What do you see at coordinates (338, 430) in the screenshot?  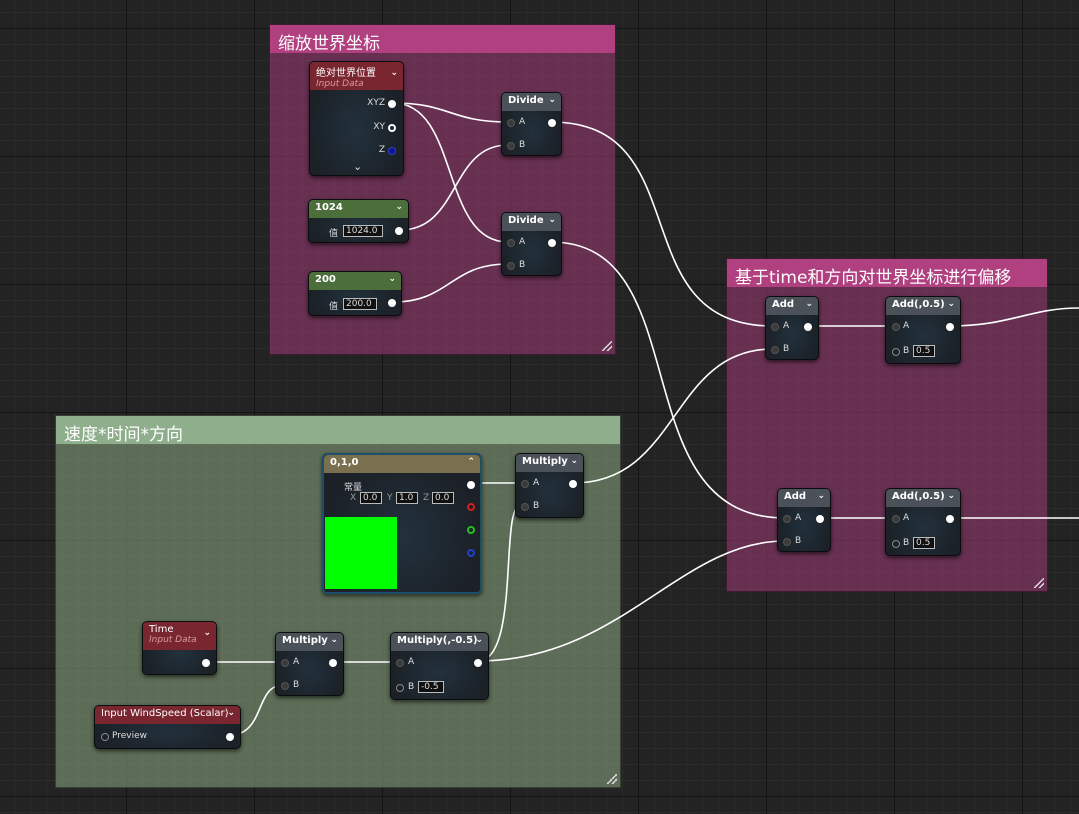 I see `comment-title: 速度*时间*方向` at bounding box center [338, 430].